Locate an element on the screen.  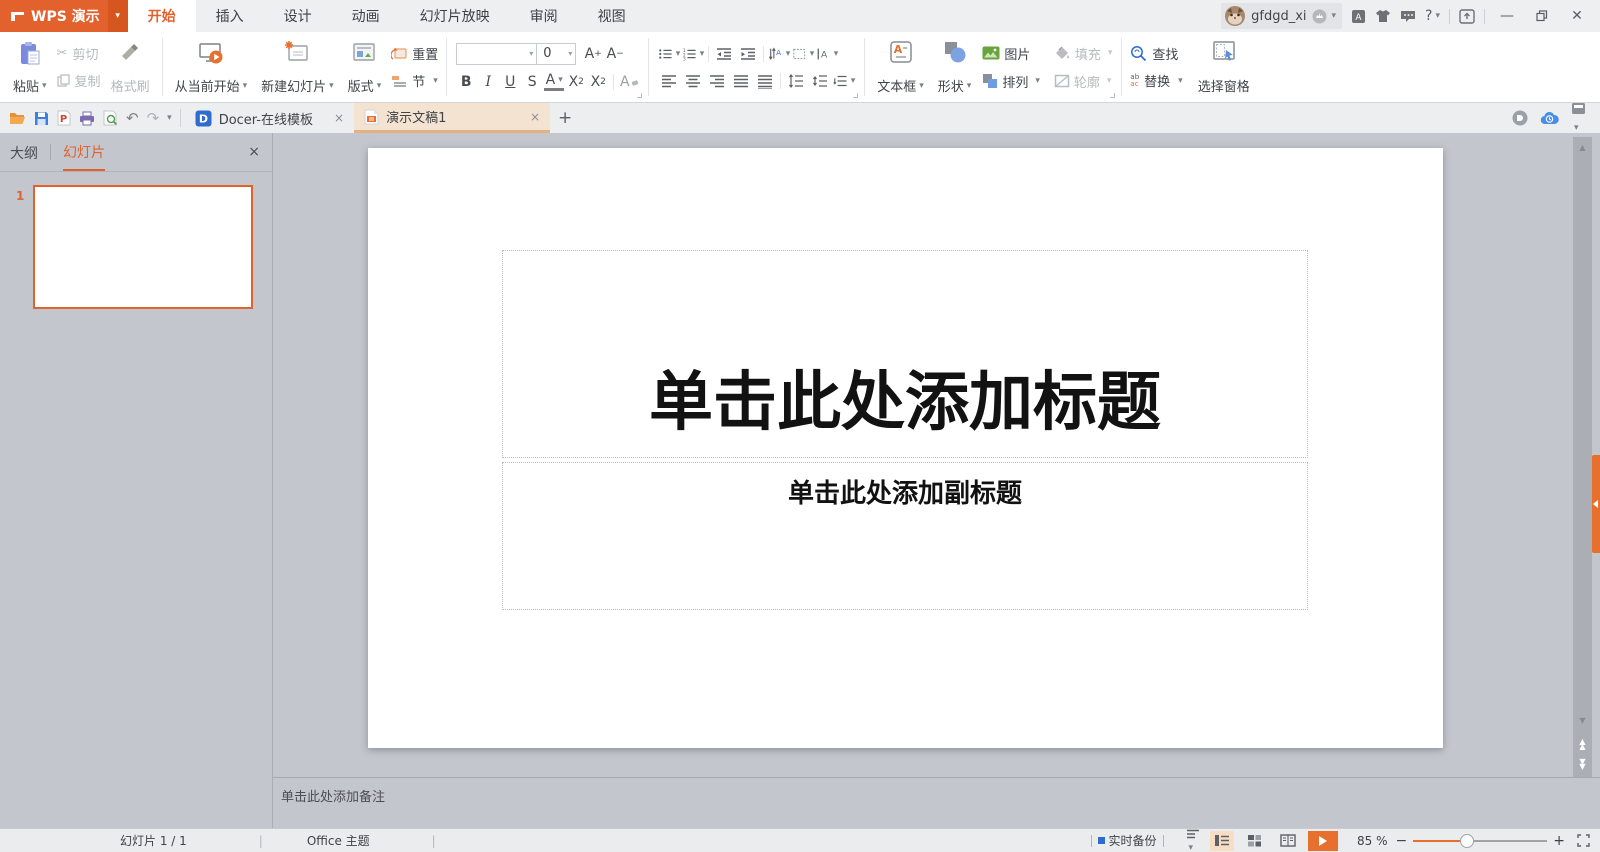
text-box-button: A 文本框 is located at coordinates (900, 67).